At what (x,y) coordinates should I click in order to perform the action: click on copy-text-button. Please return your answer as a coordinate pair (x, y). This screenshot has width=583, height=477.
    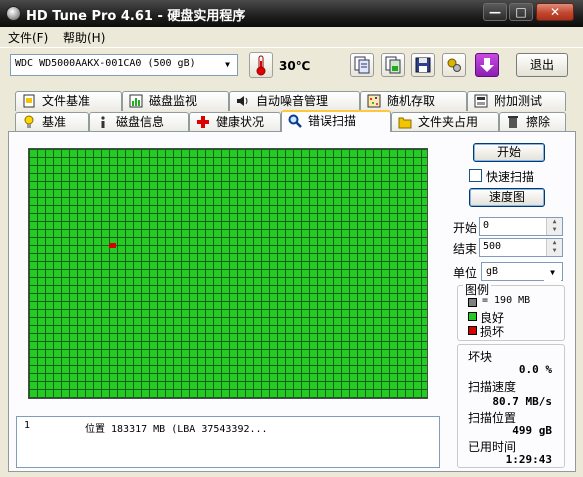
    Looking at the image, I should click on (362, 65).